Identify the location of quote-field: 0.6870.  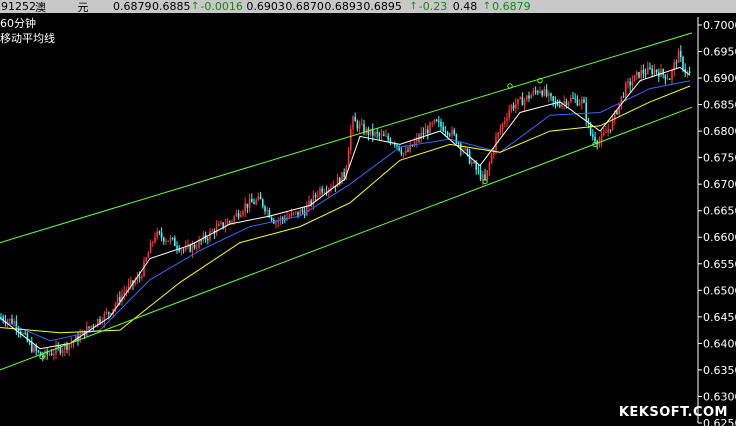
(304, 6).